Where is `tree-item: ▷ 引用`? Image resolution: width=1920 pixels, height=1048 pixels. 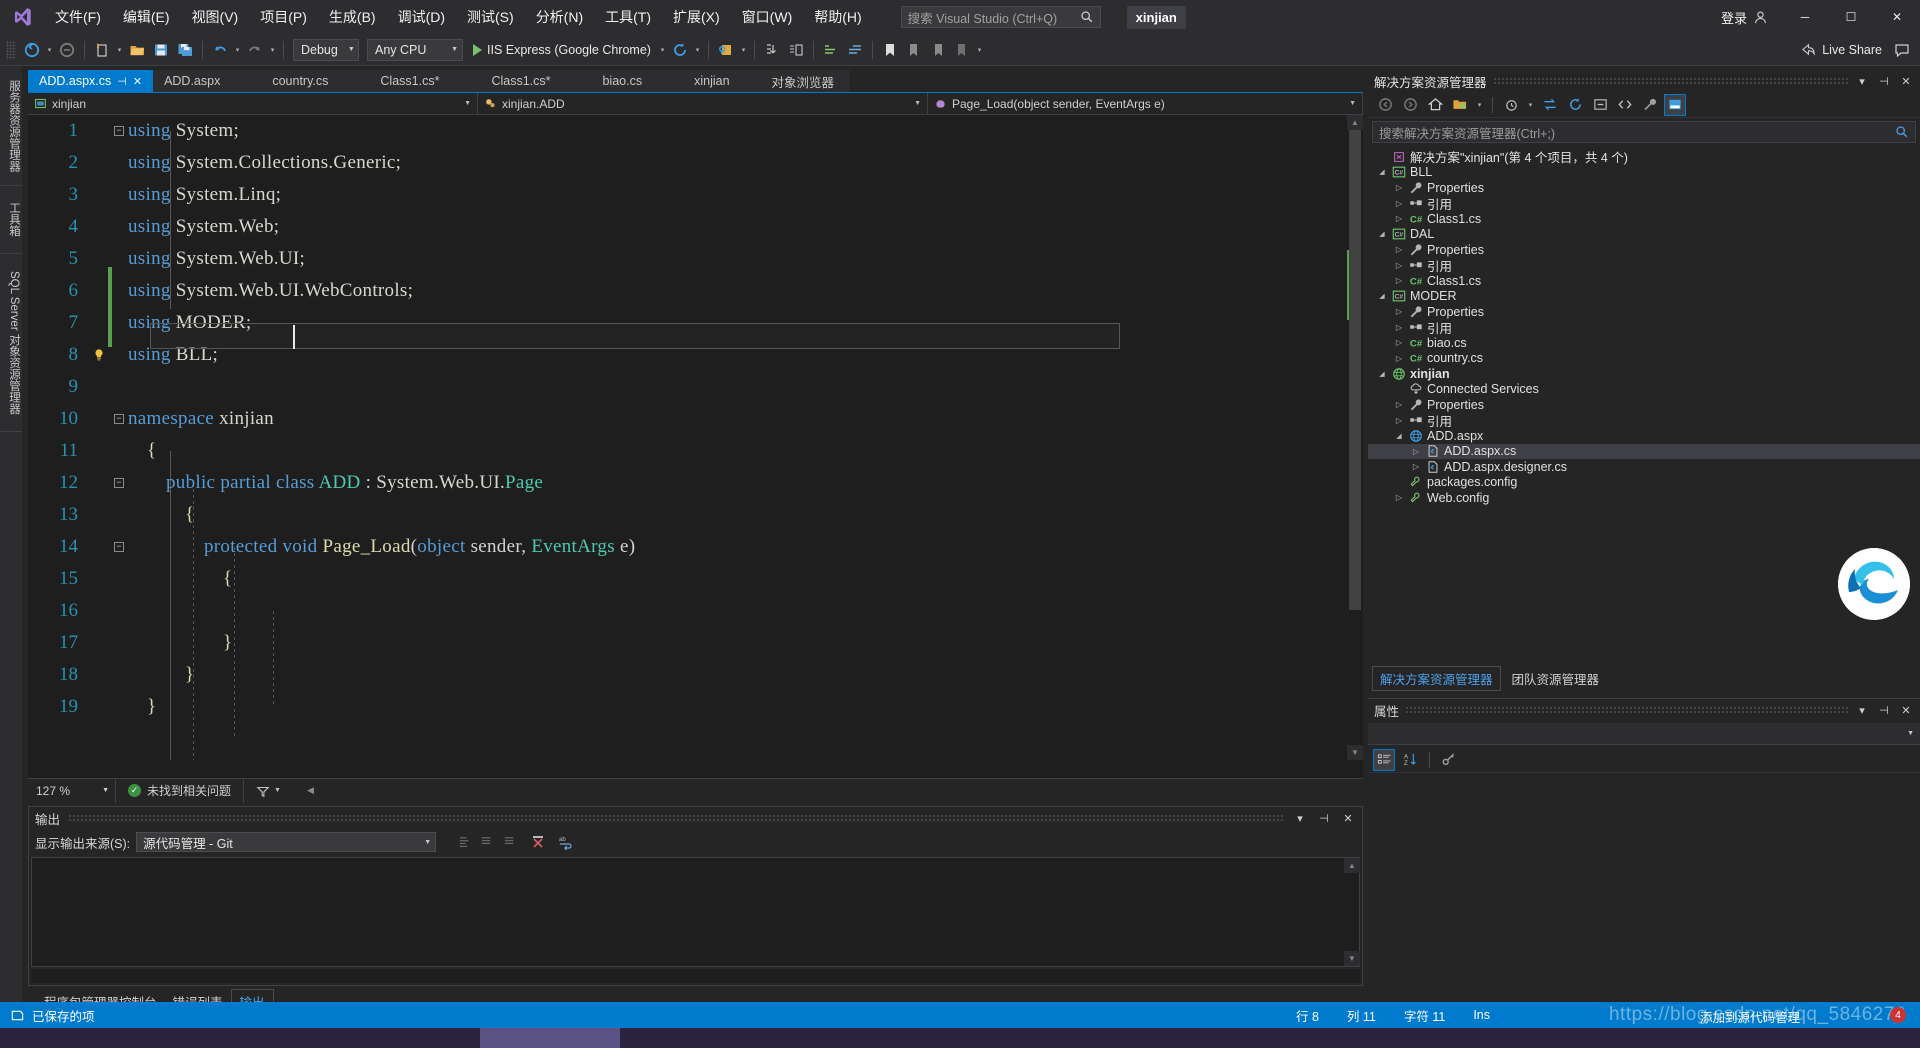
tree-item: ▷ 引用 is located at coordinates (1644, 266).